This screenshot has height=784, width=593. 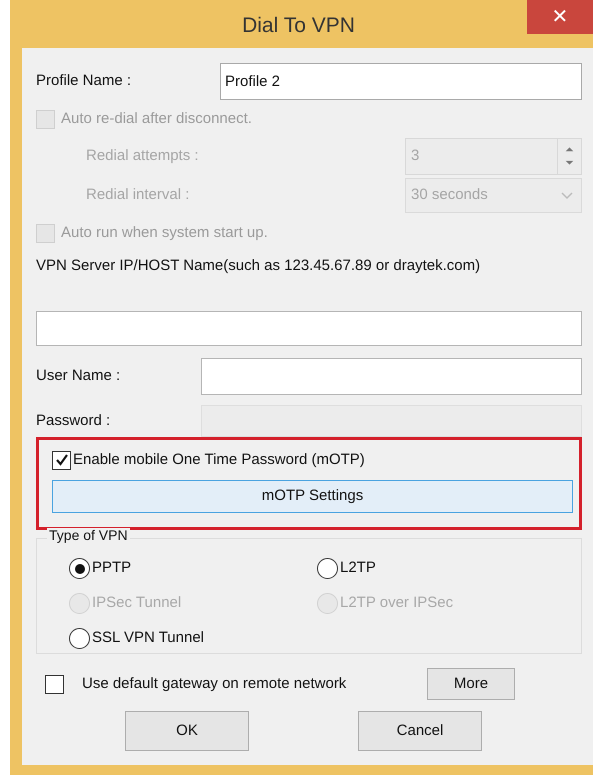 I want to click on spinner-value: 3, so click(x=415, y=156).